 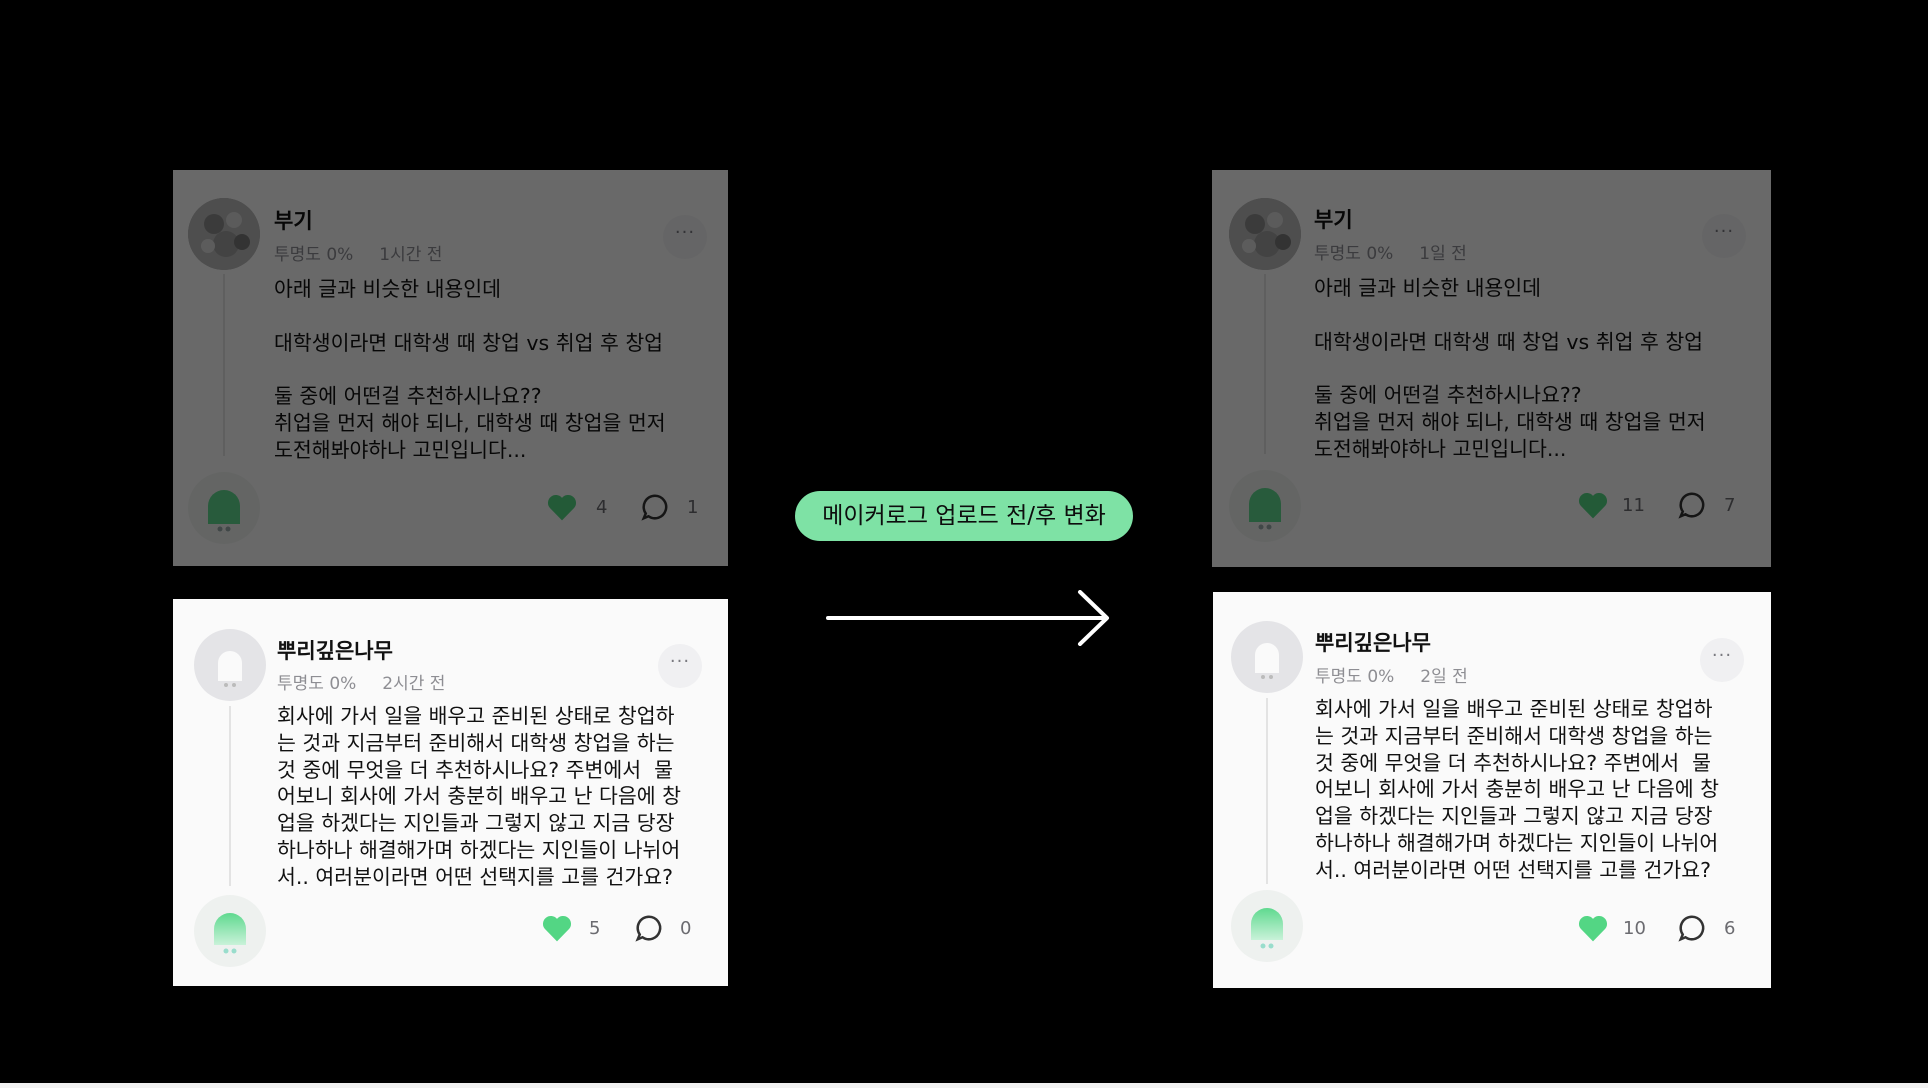 What do you see at coordinates (967, 618) in the screenshot?
I see `right-arrow-icon` at bounding box center [967, 618].